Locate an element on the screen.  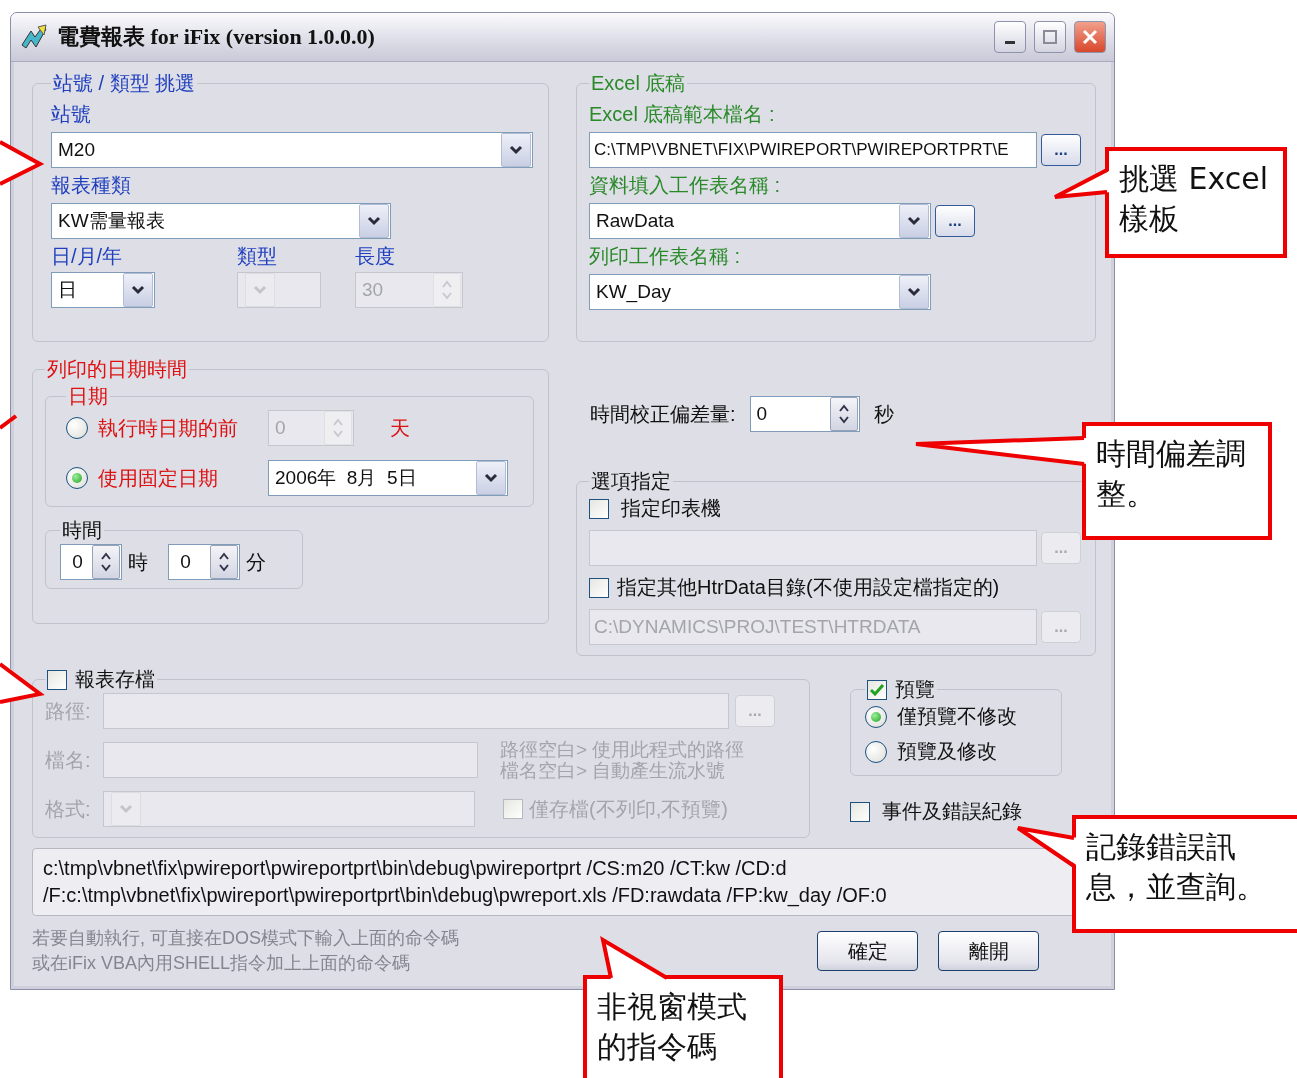
field-label: 資料填入工作表名稱 : is located at coordinates (685, 185).